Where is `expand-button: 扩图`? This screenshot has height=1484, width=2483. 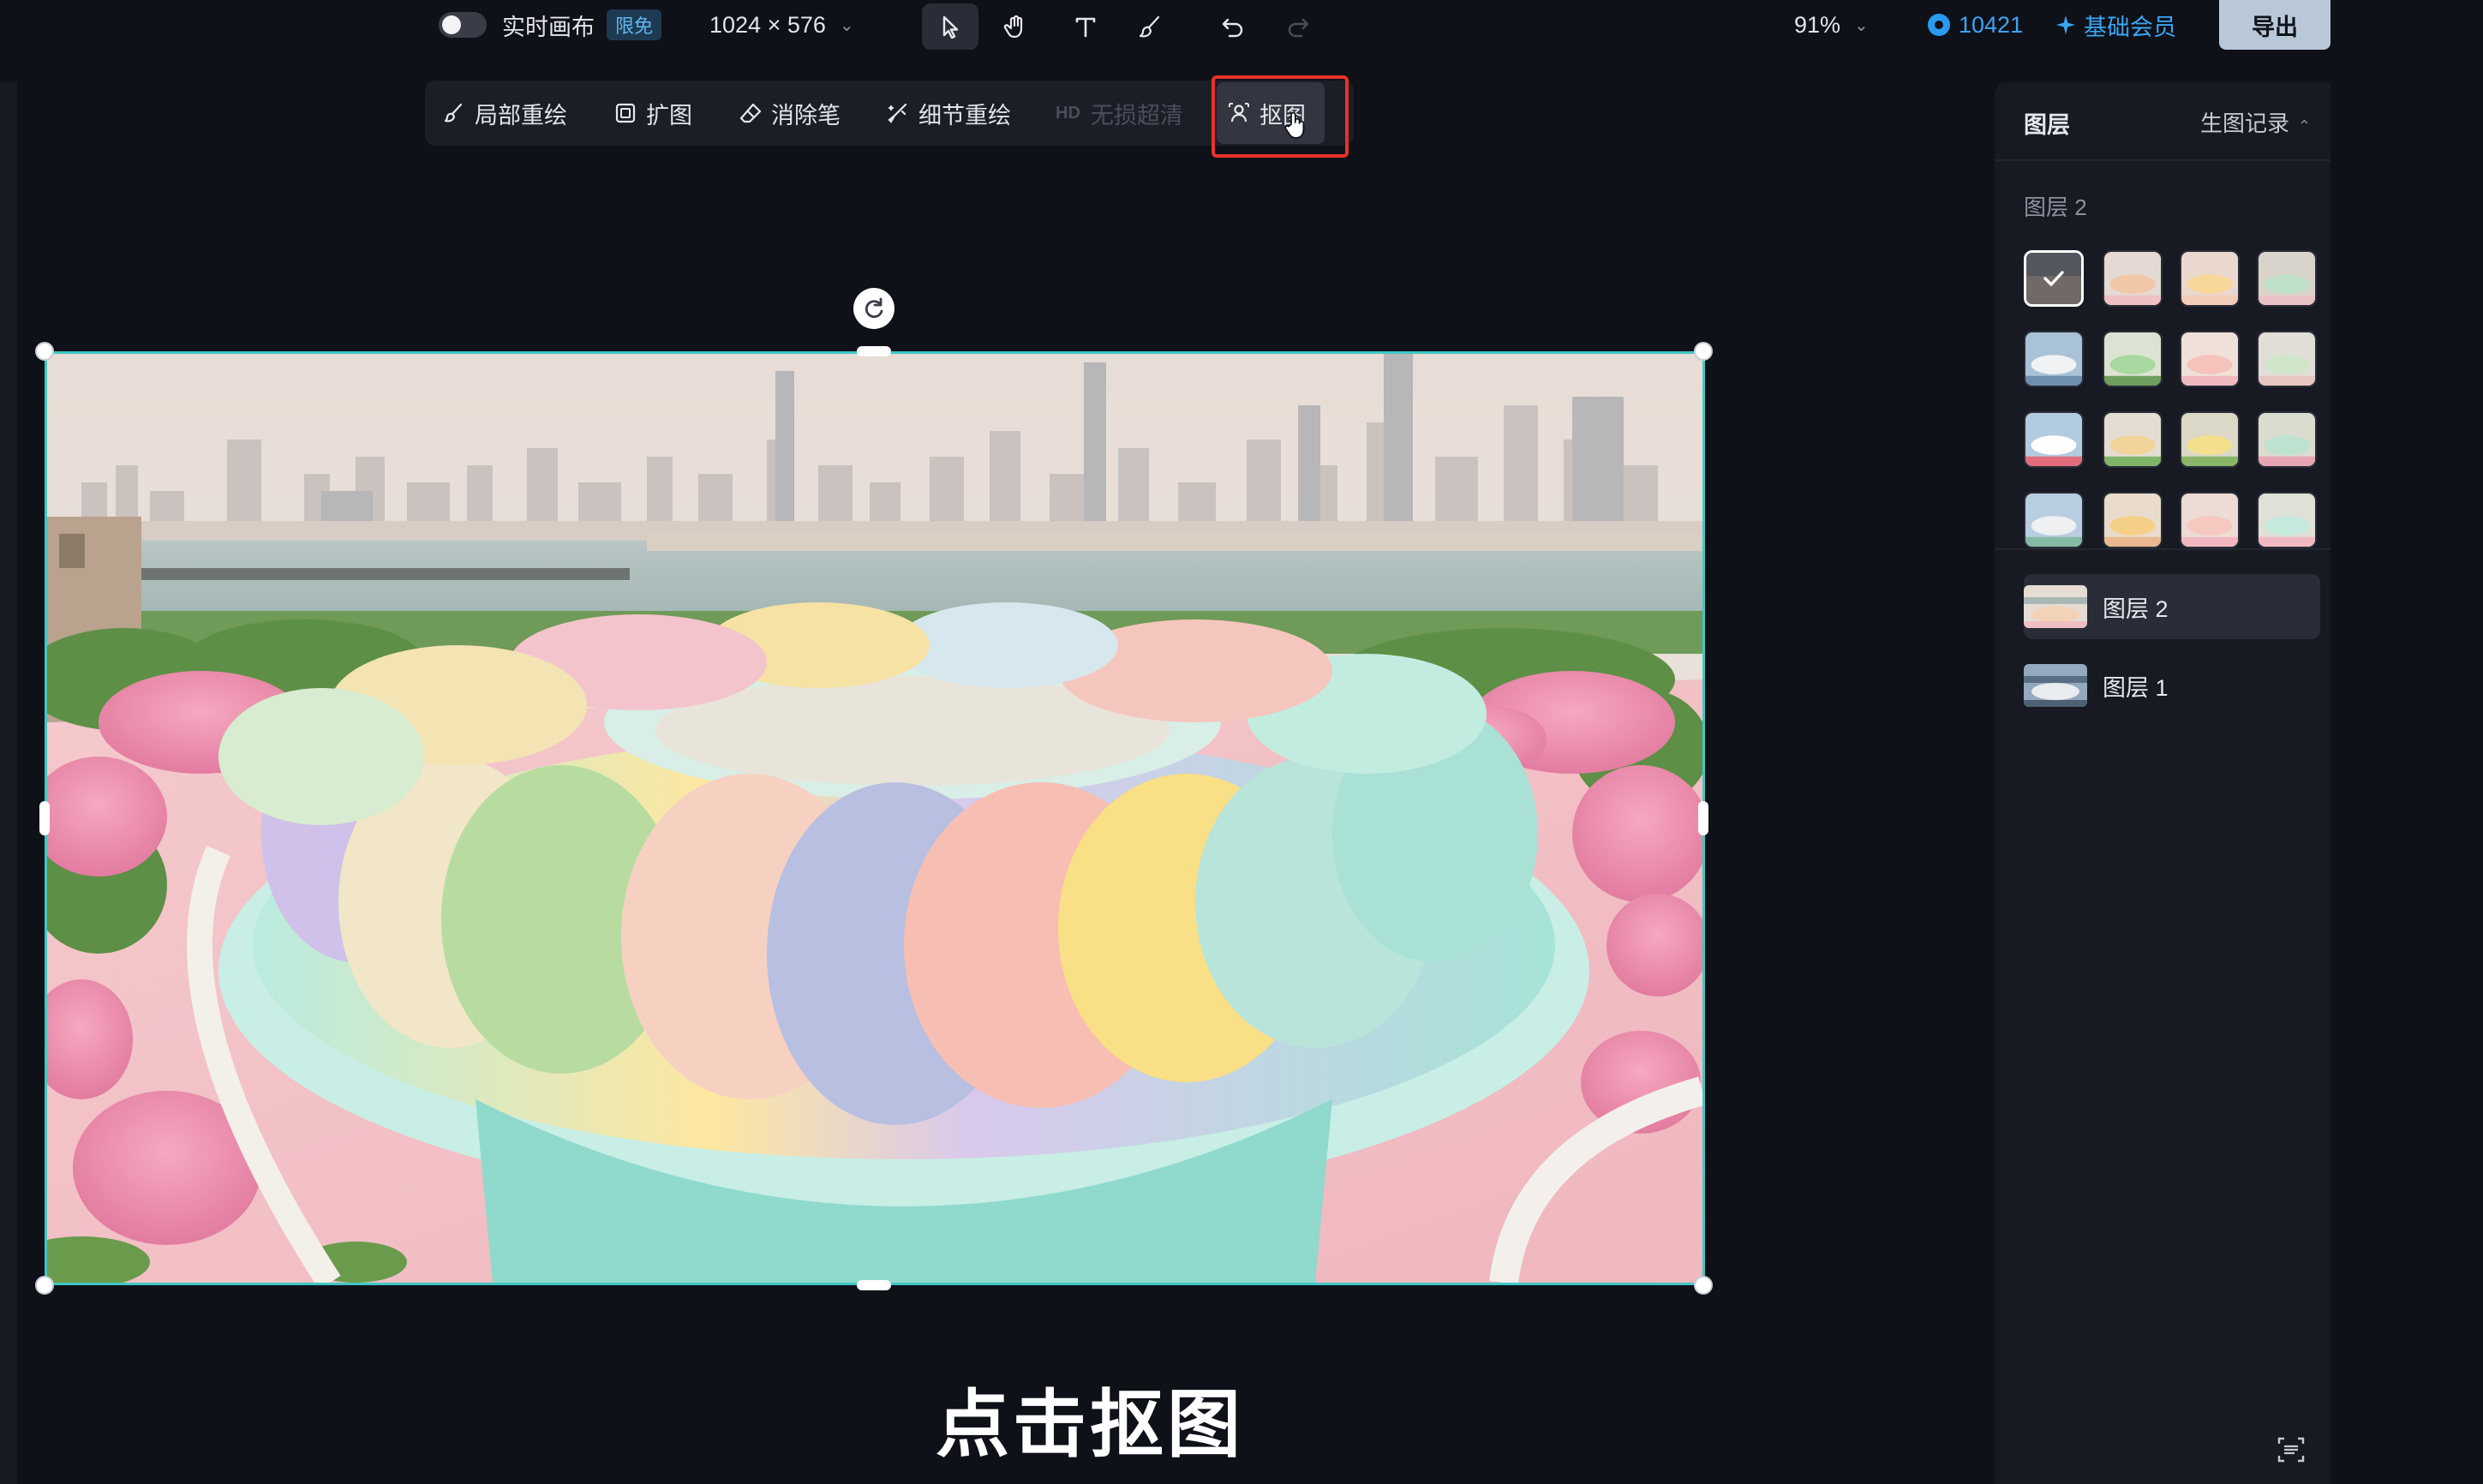 expand-button: 扩图 is located at coordinates (652, 114).